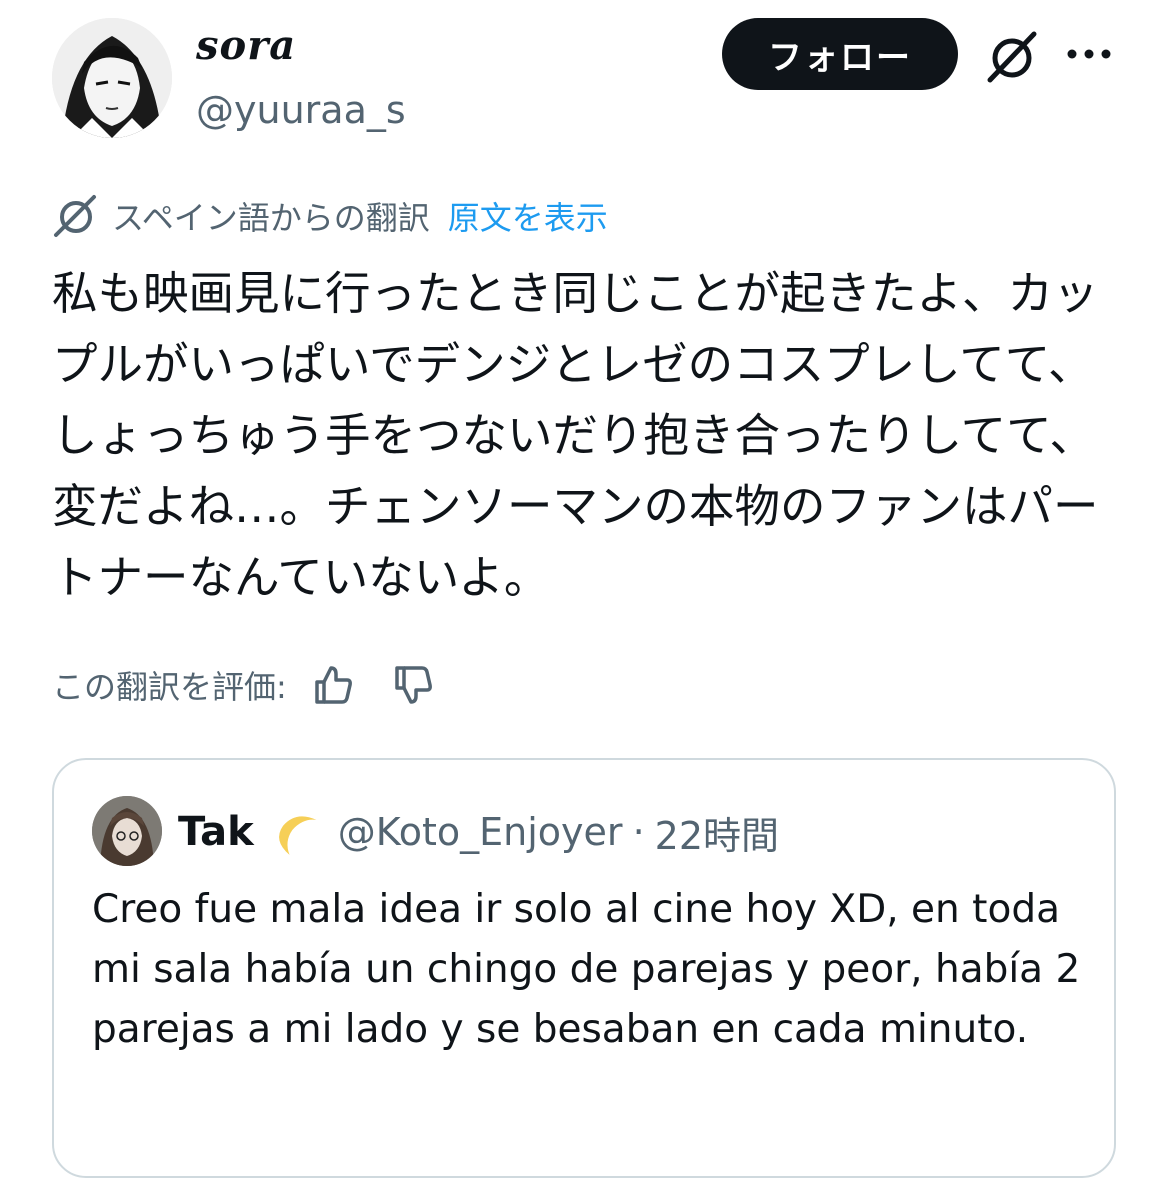 The width and height of the screenshot is (1170, 1178). What do you see at coordinates (332, 685) in the screenshot?
I see `thumbs-up-icon` at bounding box center [332, 685].